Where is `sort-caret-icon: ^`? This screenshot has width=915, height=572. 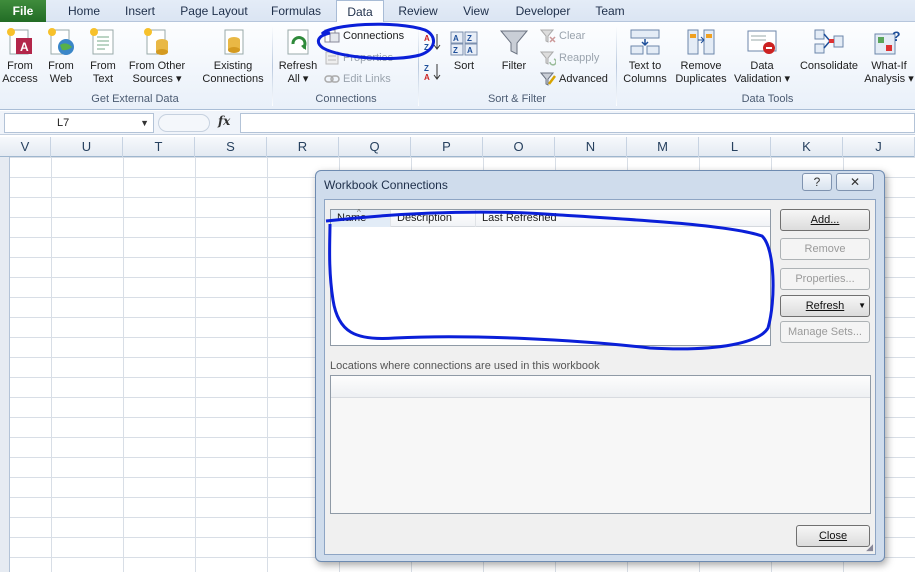 sort-caret-icon: ^ is located at coordinates (359, 212).